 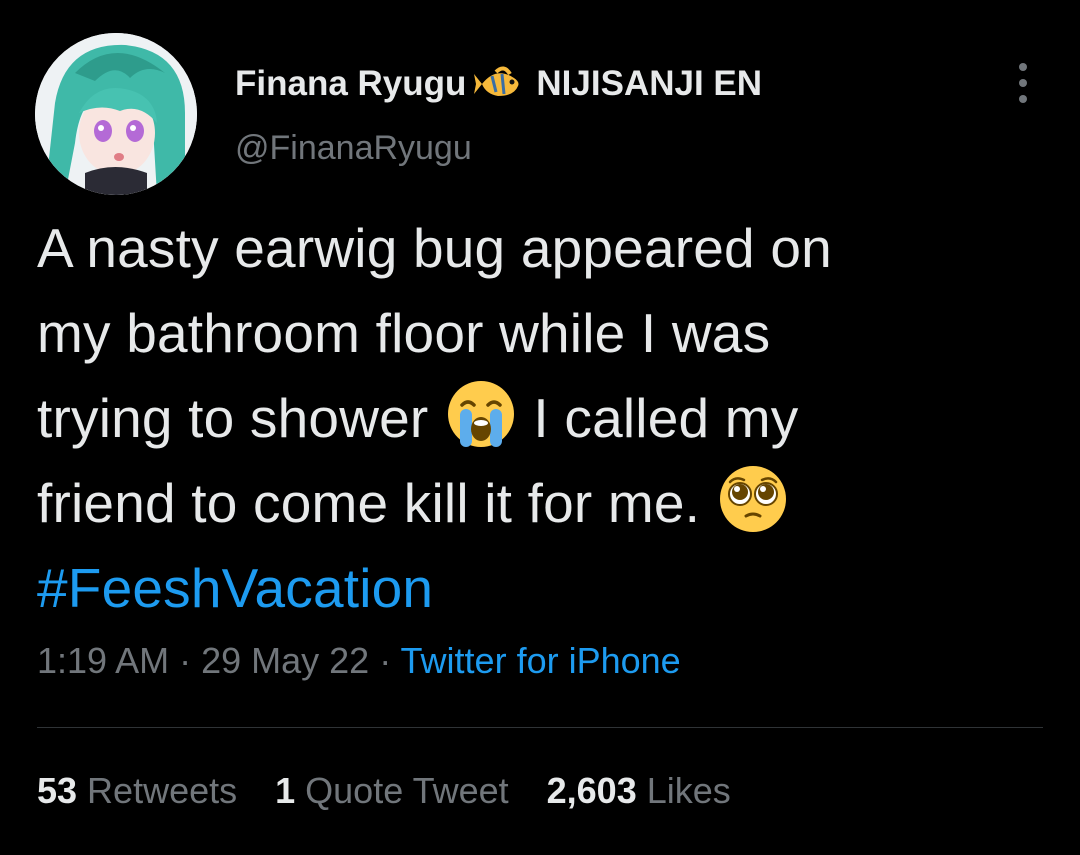 I want to click on quotes-stat: 1 Quote Tweet, so click(x=392, y=791).